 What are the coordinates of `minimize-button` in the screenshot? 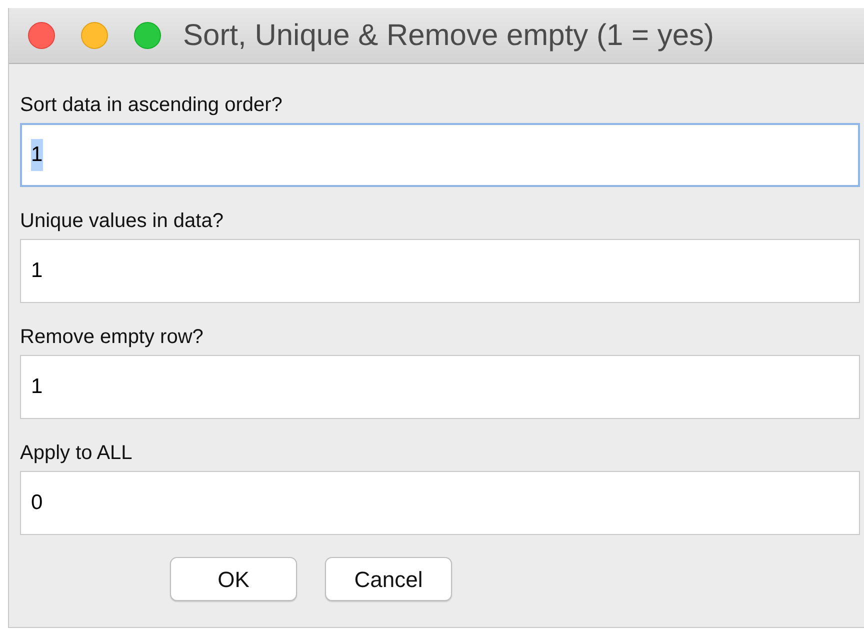 It's located at (94, 35).